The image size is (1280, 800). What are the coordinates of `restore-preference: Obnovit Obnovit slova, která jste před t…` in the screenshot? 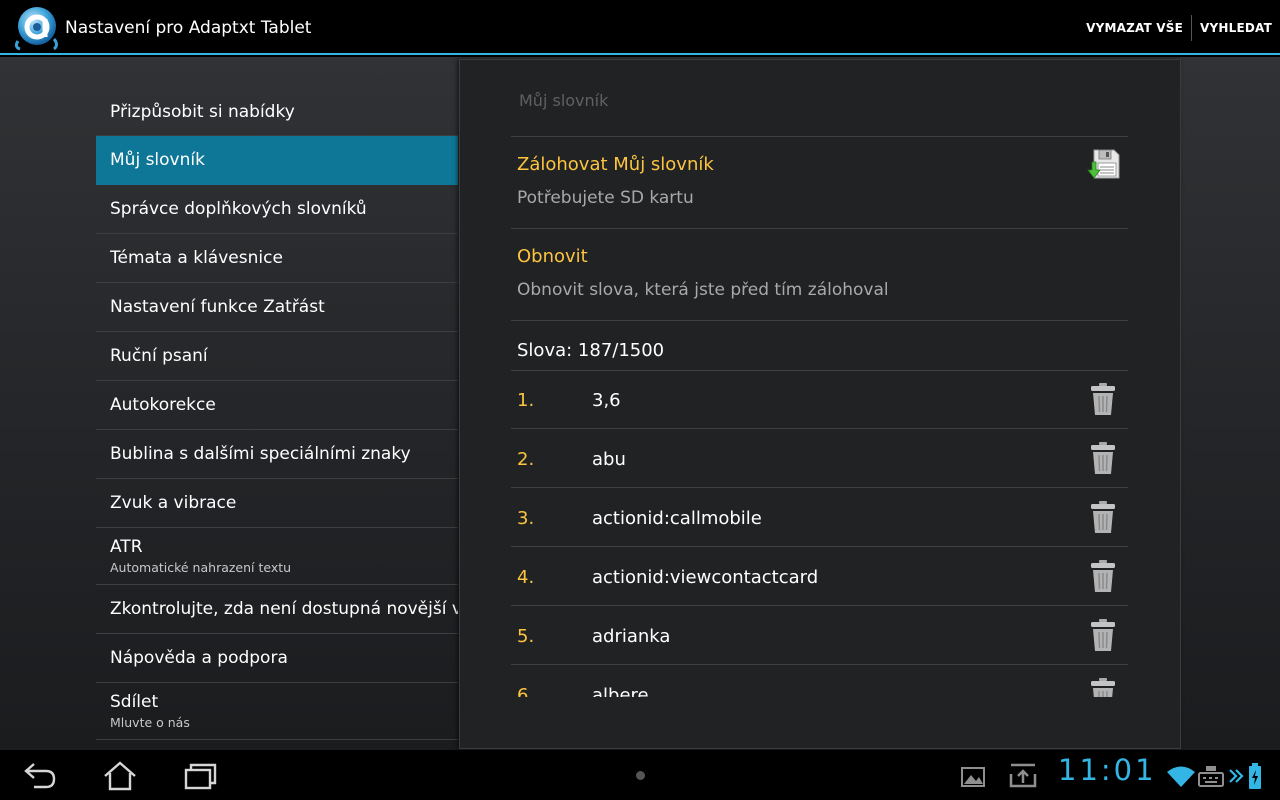 It's located at (817, 273).